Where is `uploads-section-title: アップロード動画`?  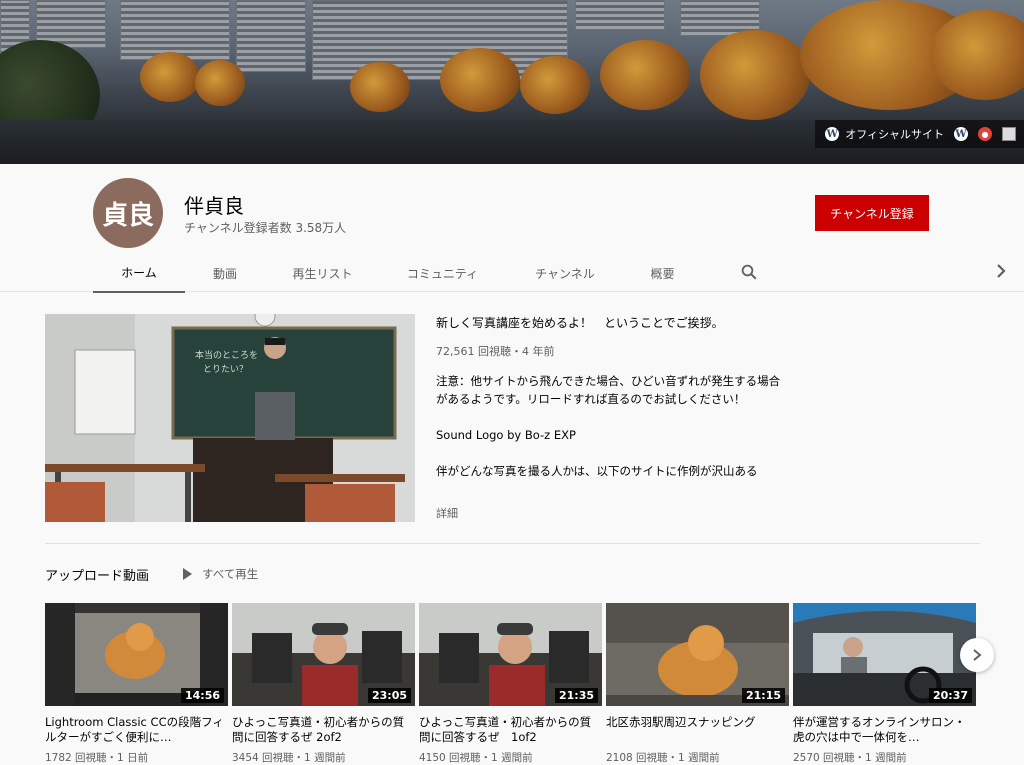
uploads-section-title: アップロード動画 is located at coordinates (97, 574).